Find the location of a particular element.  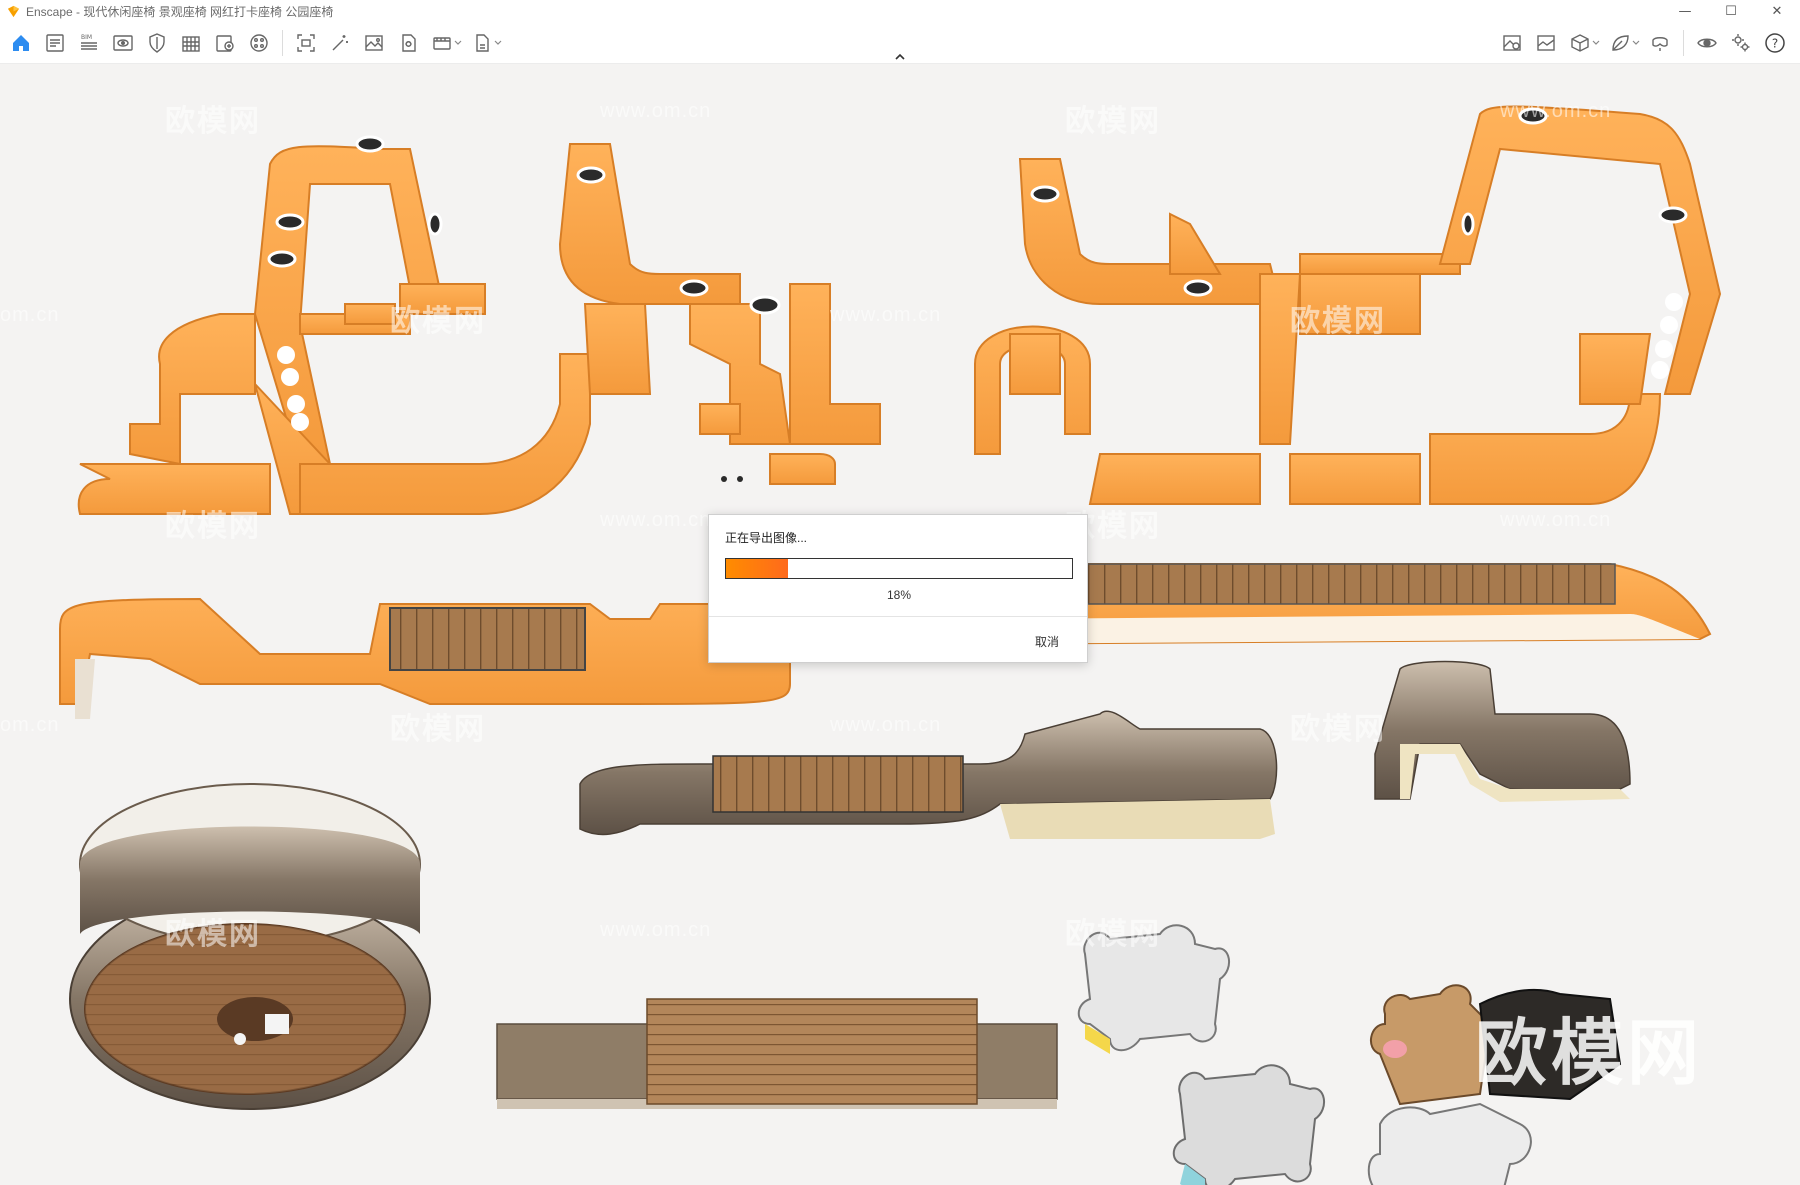

shield-icon is located at coordinates (157, 43).